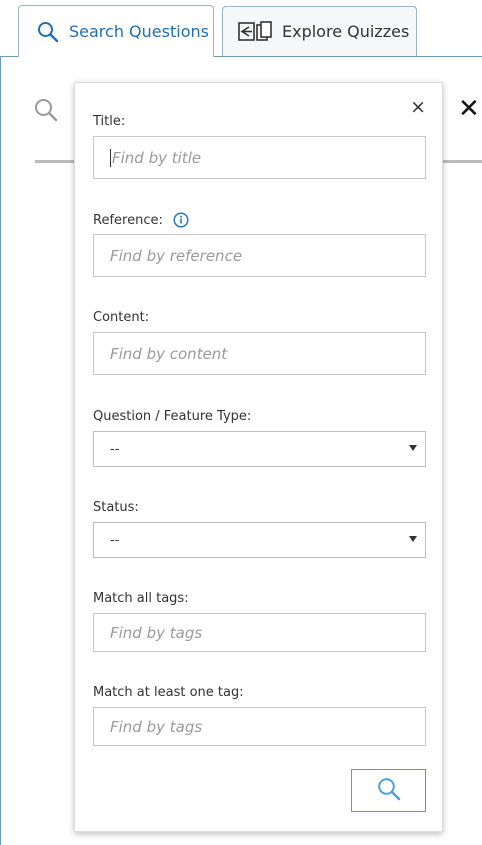 Image resolution: width=482 pixels, height=845 pixels. Describe the element at coordinates (156, 726) in the screenshot. I see `match-one-tag-placeholder: Find by tags` at that location.